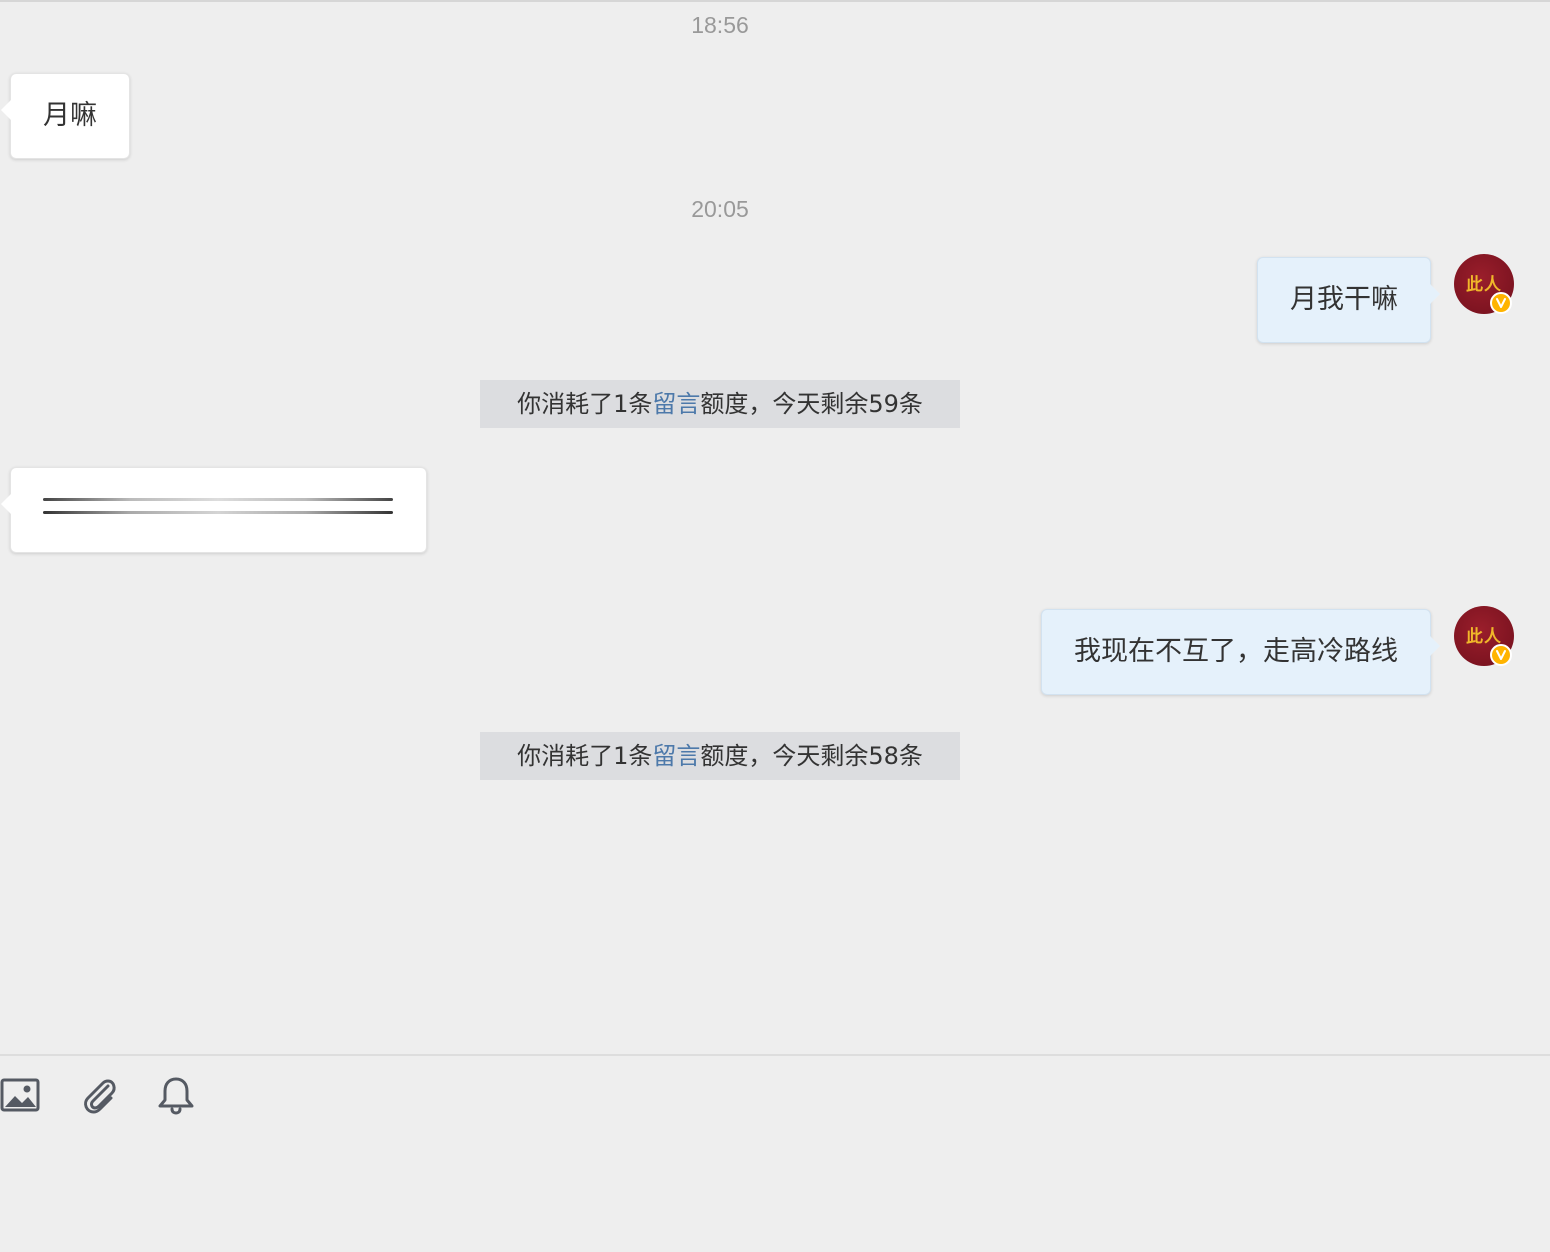 This screenshot has height=1252, width=1550. I want to click on quota-notice: 你消耗了1条留言额度，今天剩余59条, so click(720, 404).